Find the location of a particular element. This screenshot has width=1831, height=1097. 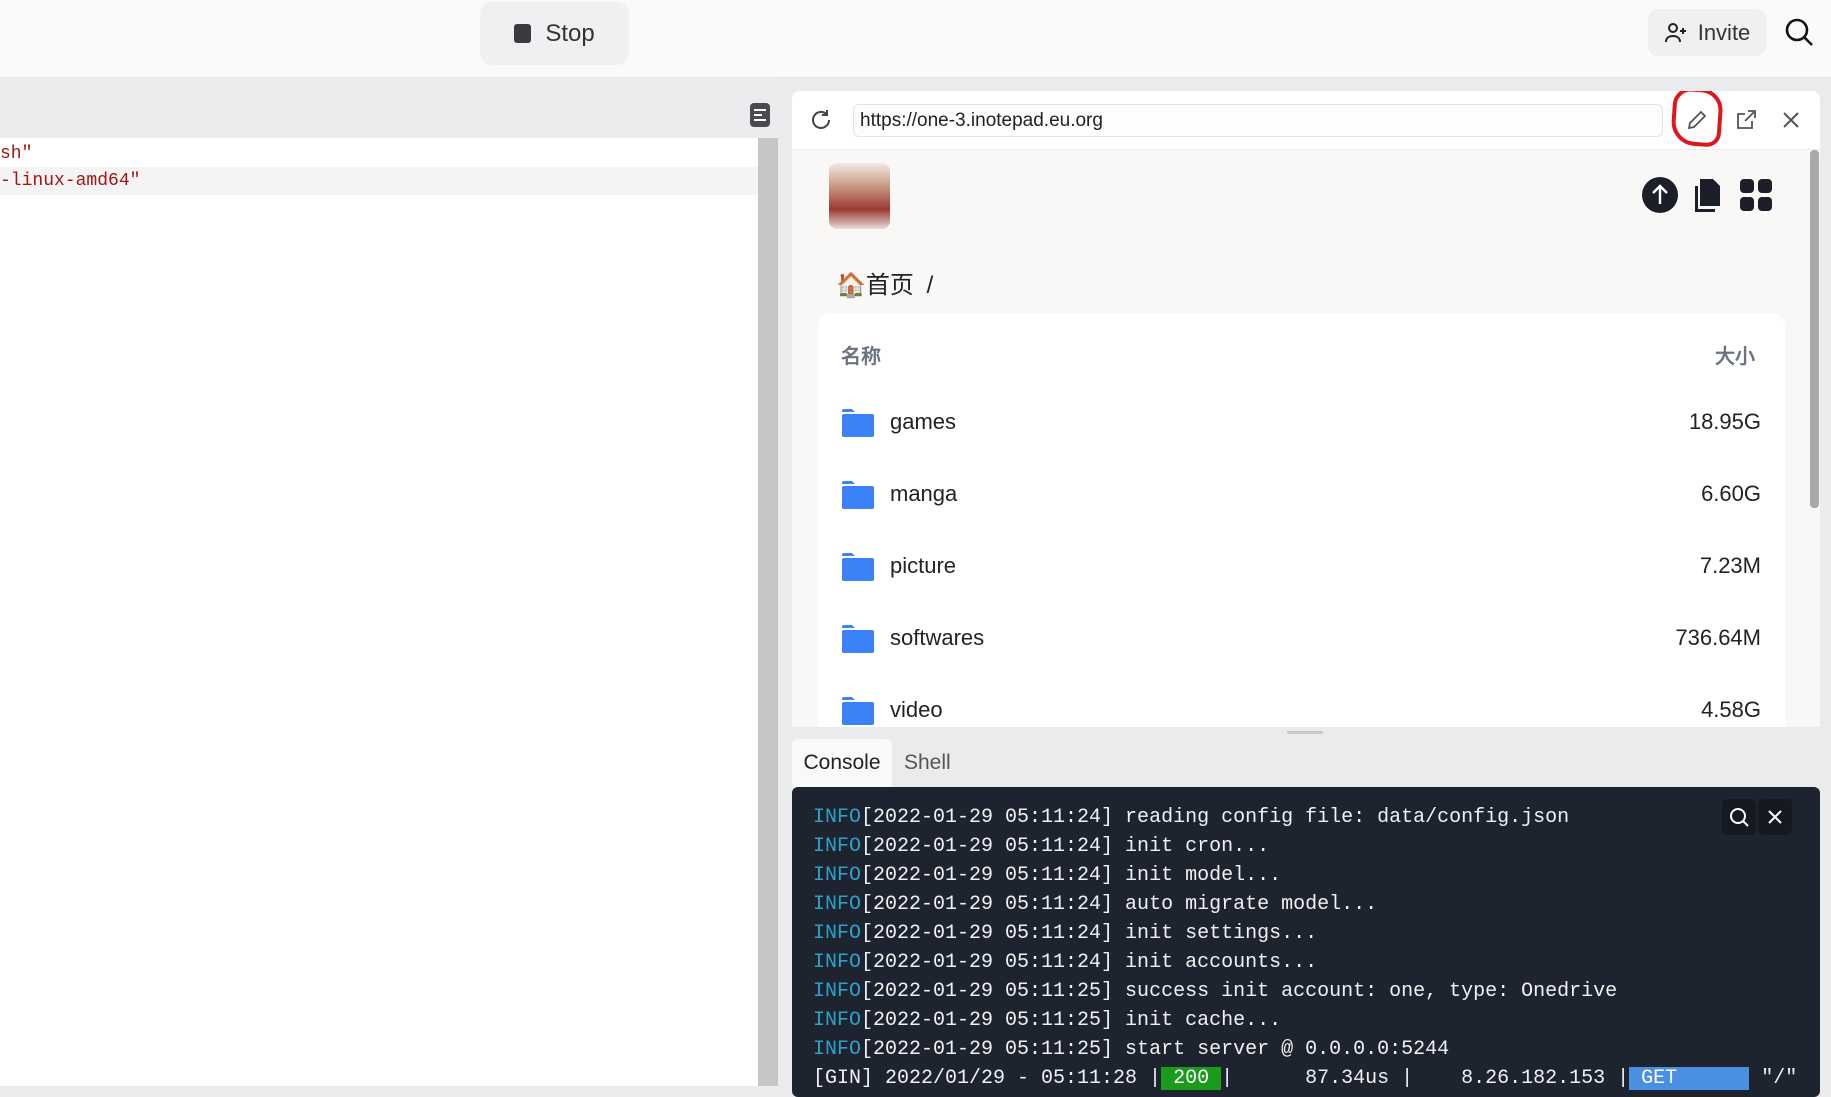

upload-icon is located at coordinates (1660, 195).